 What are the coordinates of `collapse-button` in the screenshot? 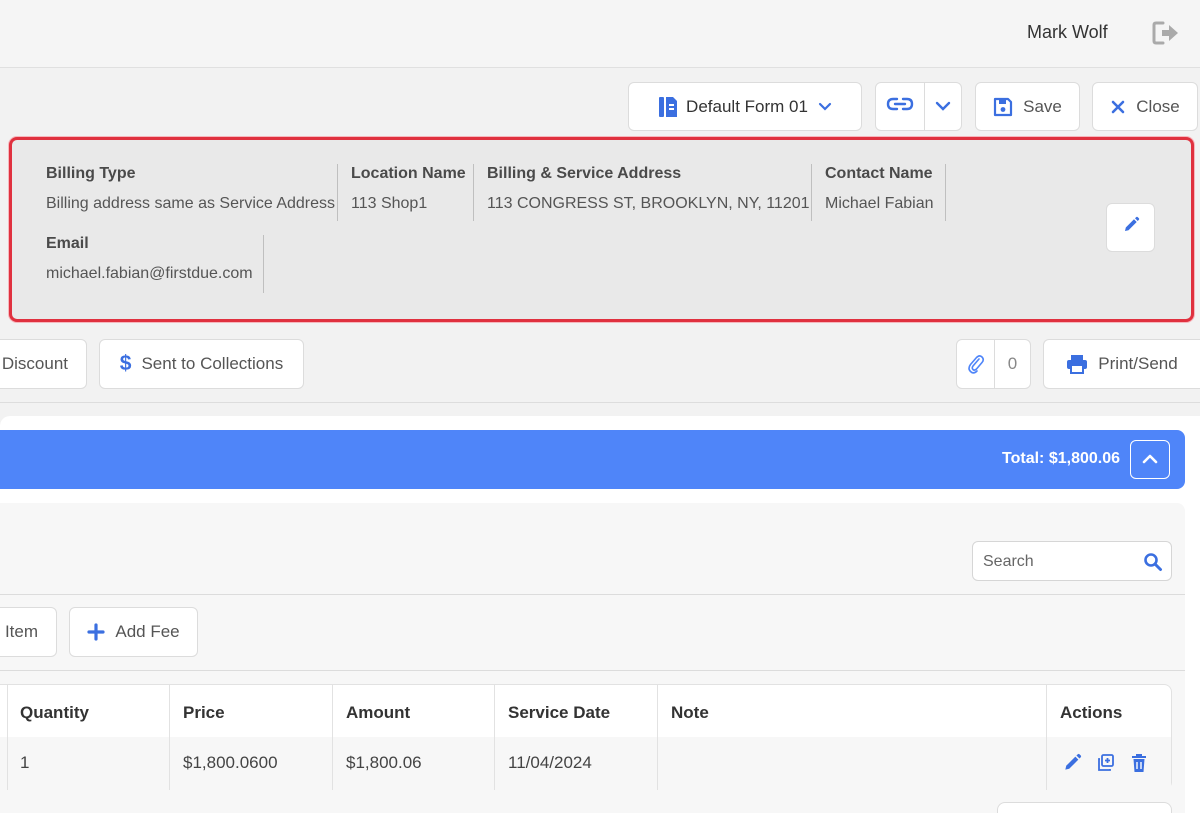 It's located at (1150, 459).